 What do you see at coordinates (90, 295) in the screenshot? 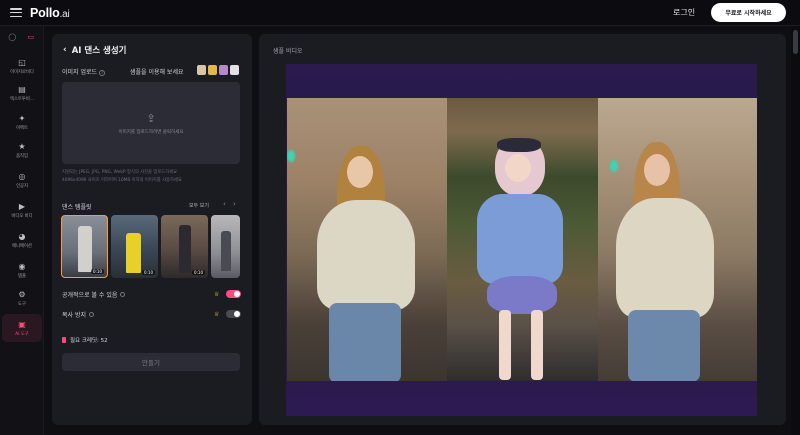
I see `public-label: 공개적으로 볼 수 있음` at bounding box center [90, 295].